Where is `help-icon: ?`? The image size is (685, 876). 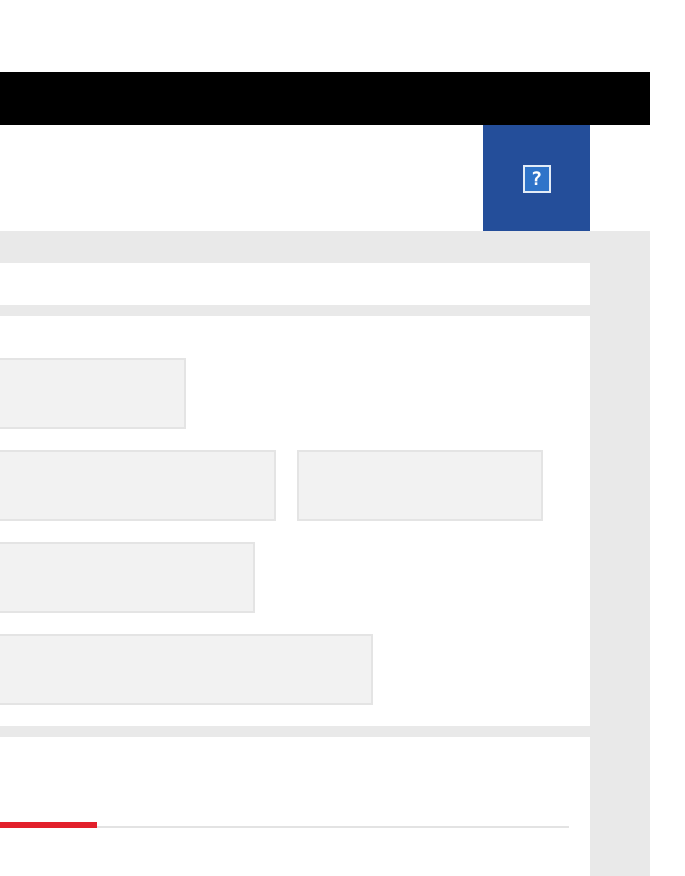
help-icon: ? is located at coordinates (536, 179).